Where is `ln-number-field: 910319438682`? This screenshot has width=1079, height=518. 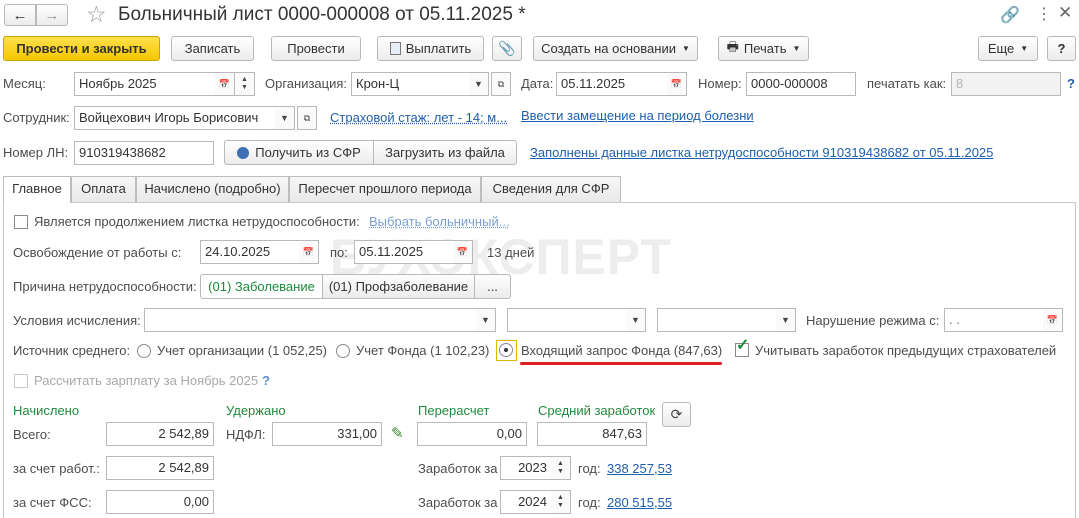
ln-number-field: 910319438682 is located at coordinates (144, 153).